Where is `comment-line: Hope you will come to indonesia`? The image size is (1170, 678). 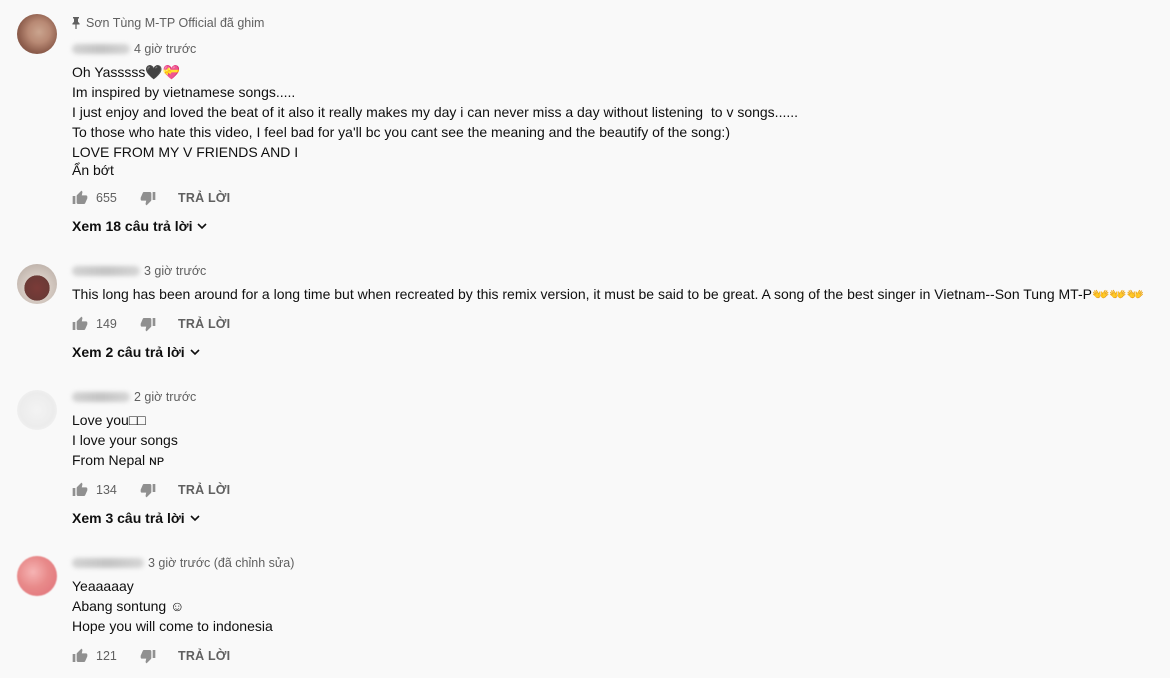
comment-line: Hope you will come to indonesia is located at coordinates (172, 626).